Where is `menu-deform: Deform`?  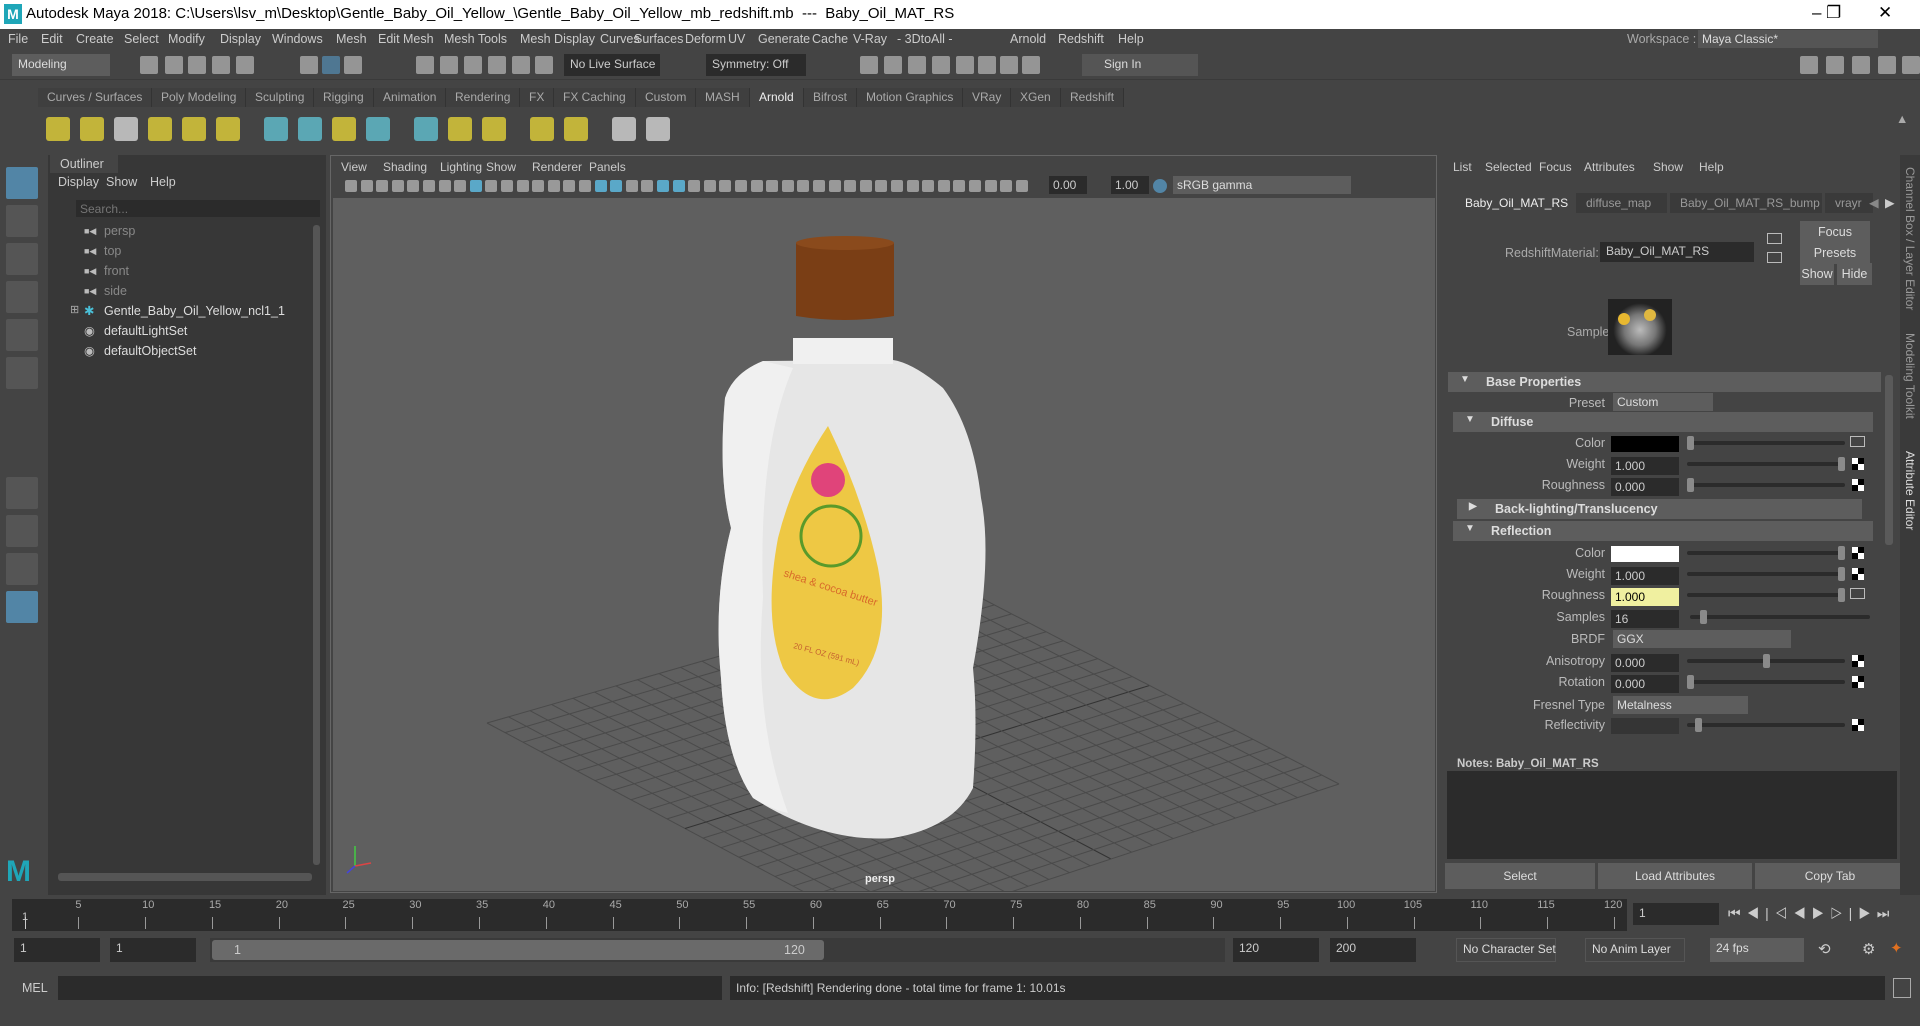
menu-deform: Deform is located at coordinates (705, 39).